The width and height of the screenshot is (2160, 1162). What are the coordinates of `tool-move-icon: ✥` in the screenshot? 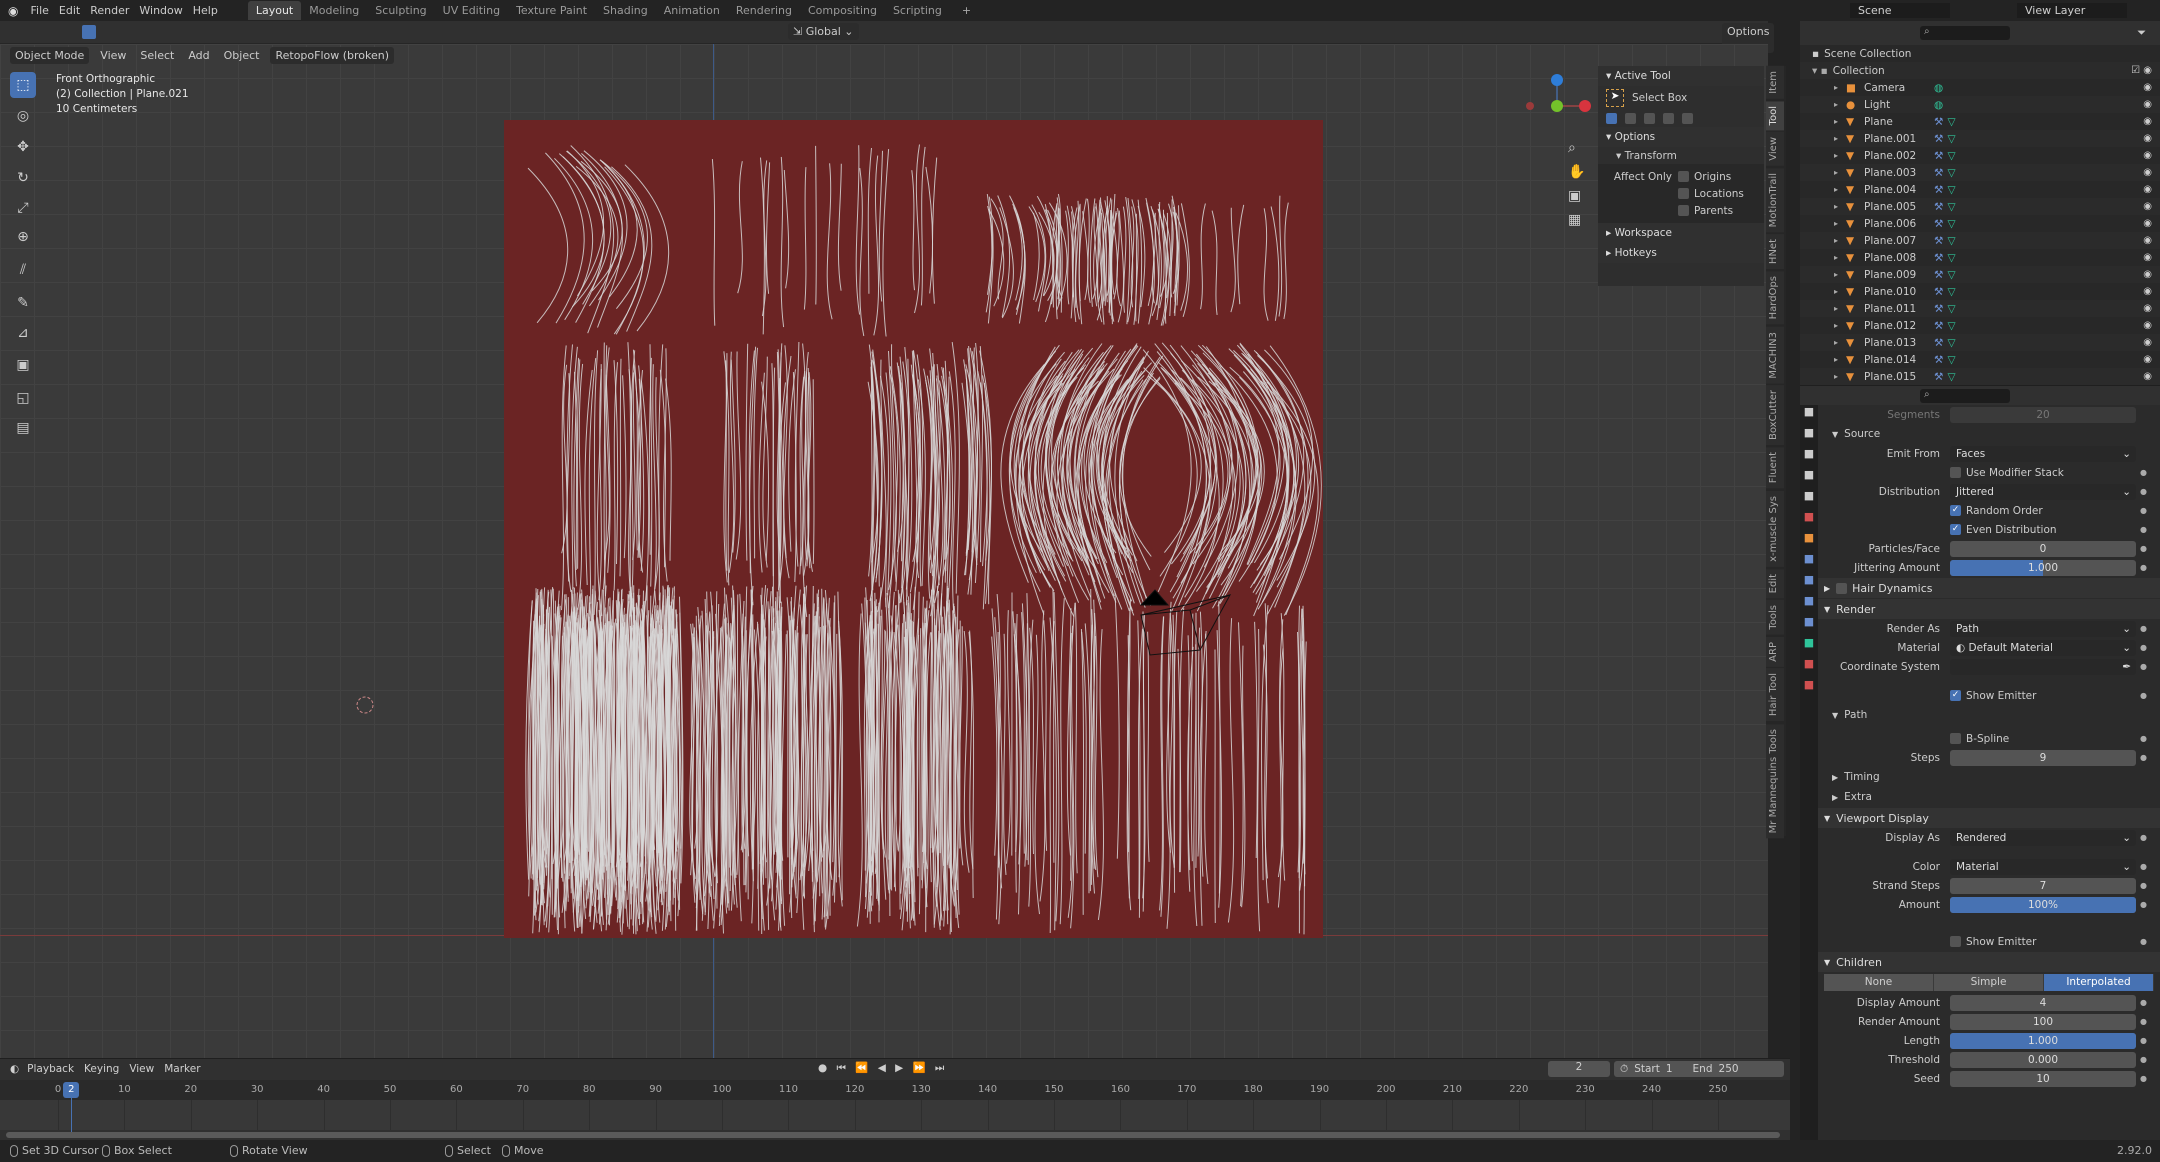 It's located at (23, 147).